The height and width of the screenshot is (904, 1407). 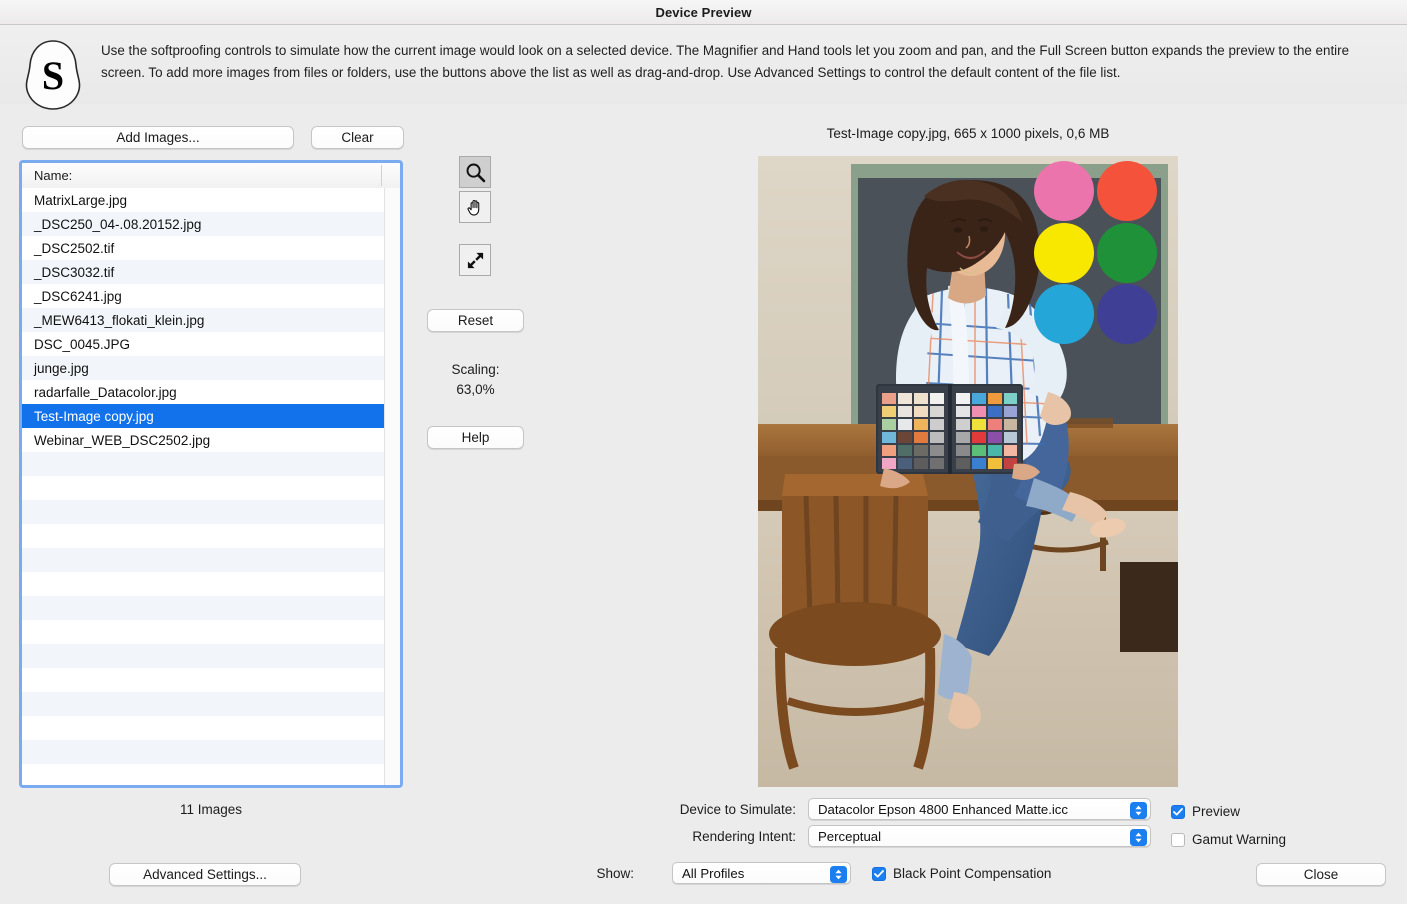 I want to click on rendering-intent-select: Perceptual, so click(x=979, y=836).